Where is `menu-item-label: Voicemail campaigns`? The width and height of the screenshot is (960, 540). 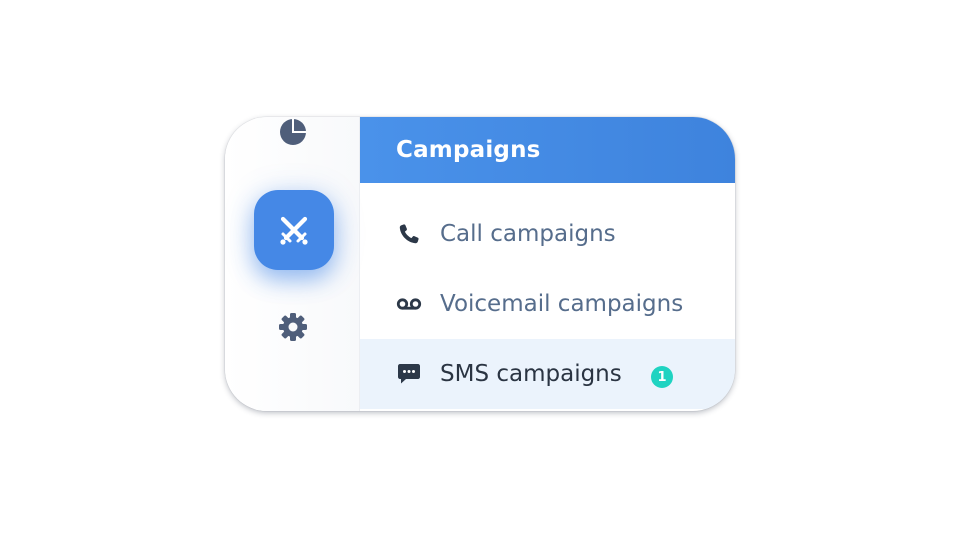 menu-item-label: Voicemail campaigns is located at coordinates (562, 304).